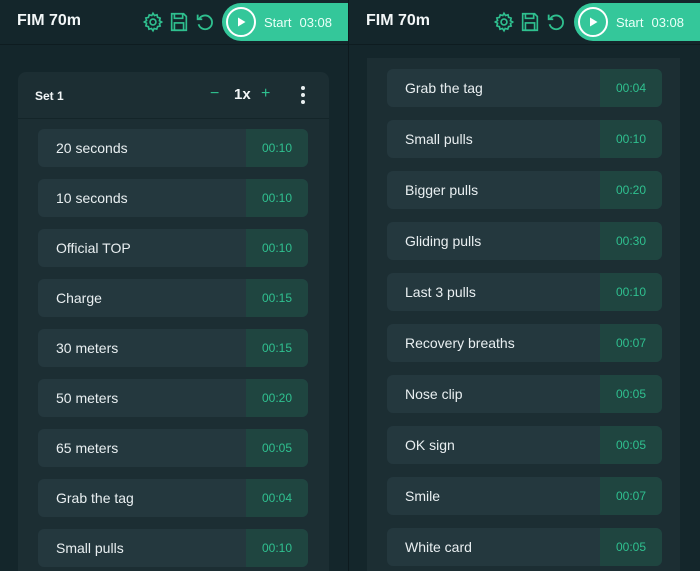 This screenshot has height=571, width=700. What do you see at coordinates (434, 394) in the screenshot?
I see `step-name: Nose clip` at bounding box center [434, 394].